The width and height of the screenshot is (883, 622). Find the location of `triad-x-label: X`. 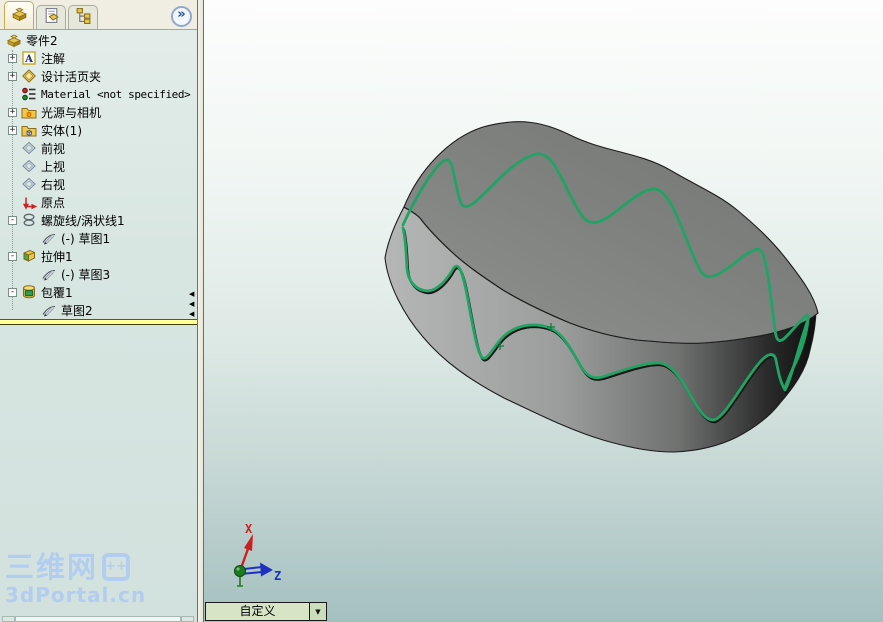

triad-x-label: X is located at coordinates (249, 529).